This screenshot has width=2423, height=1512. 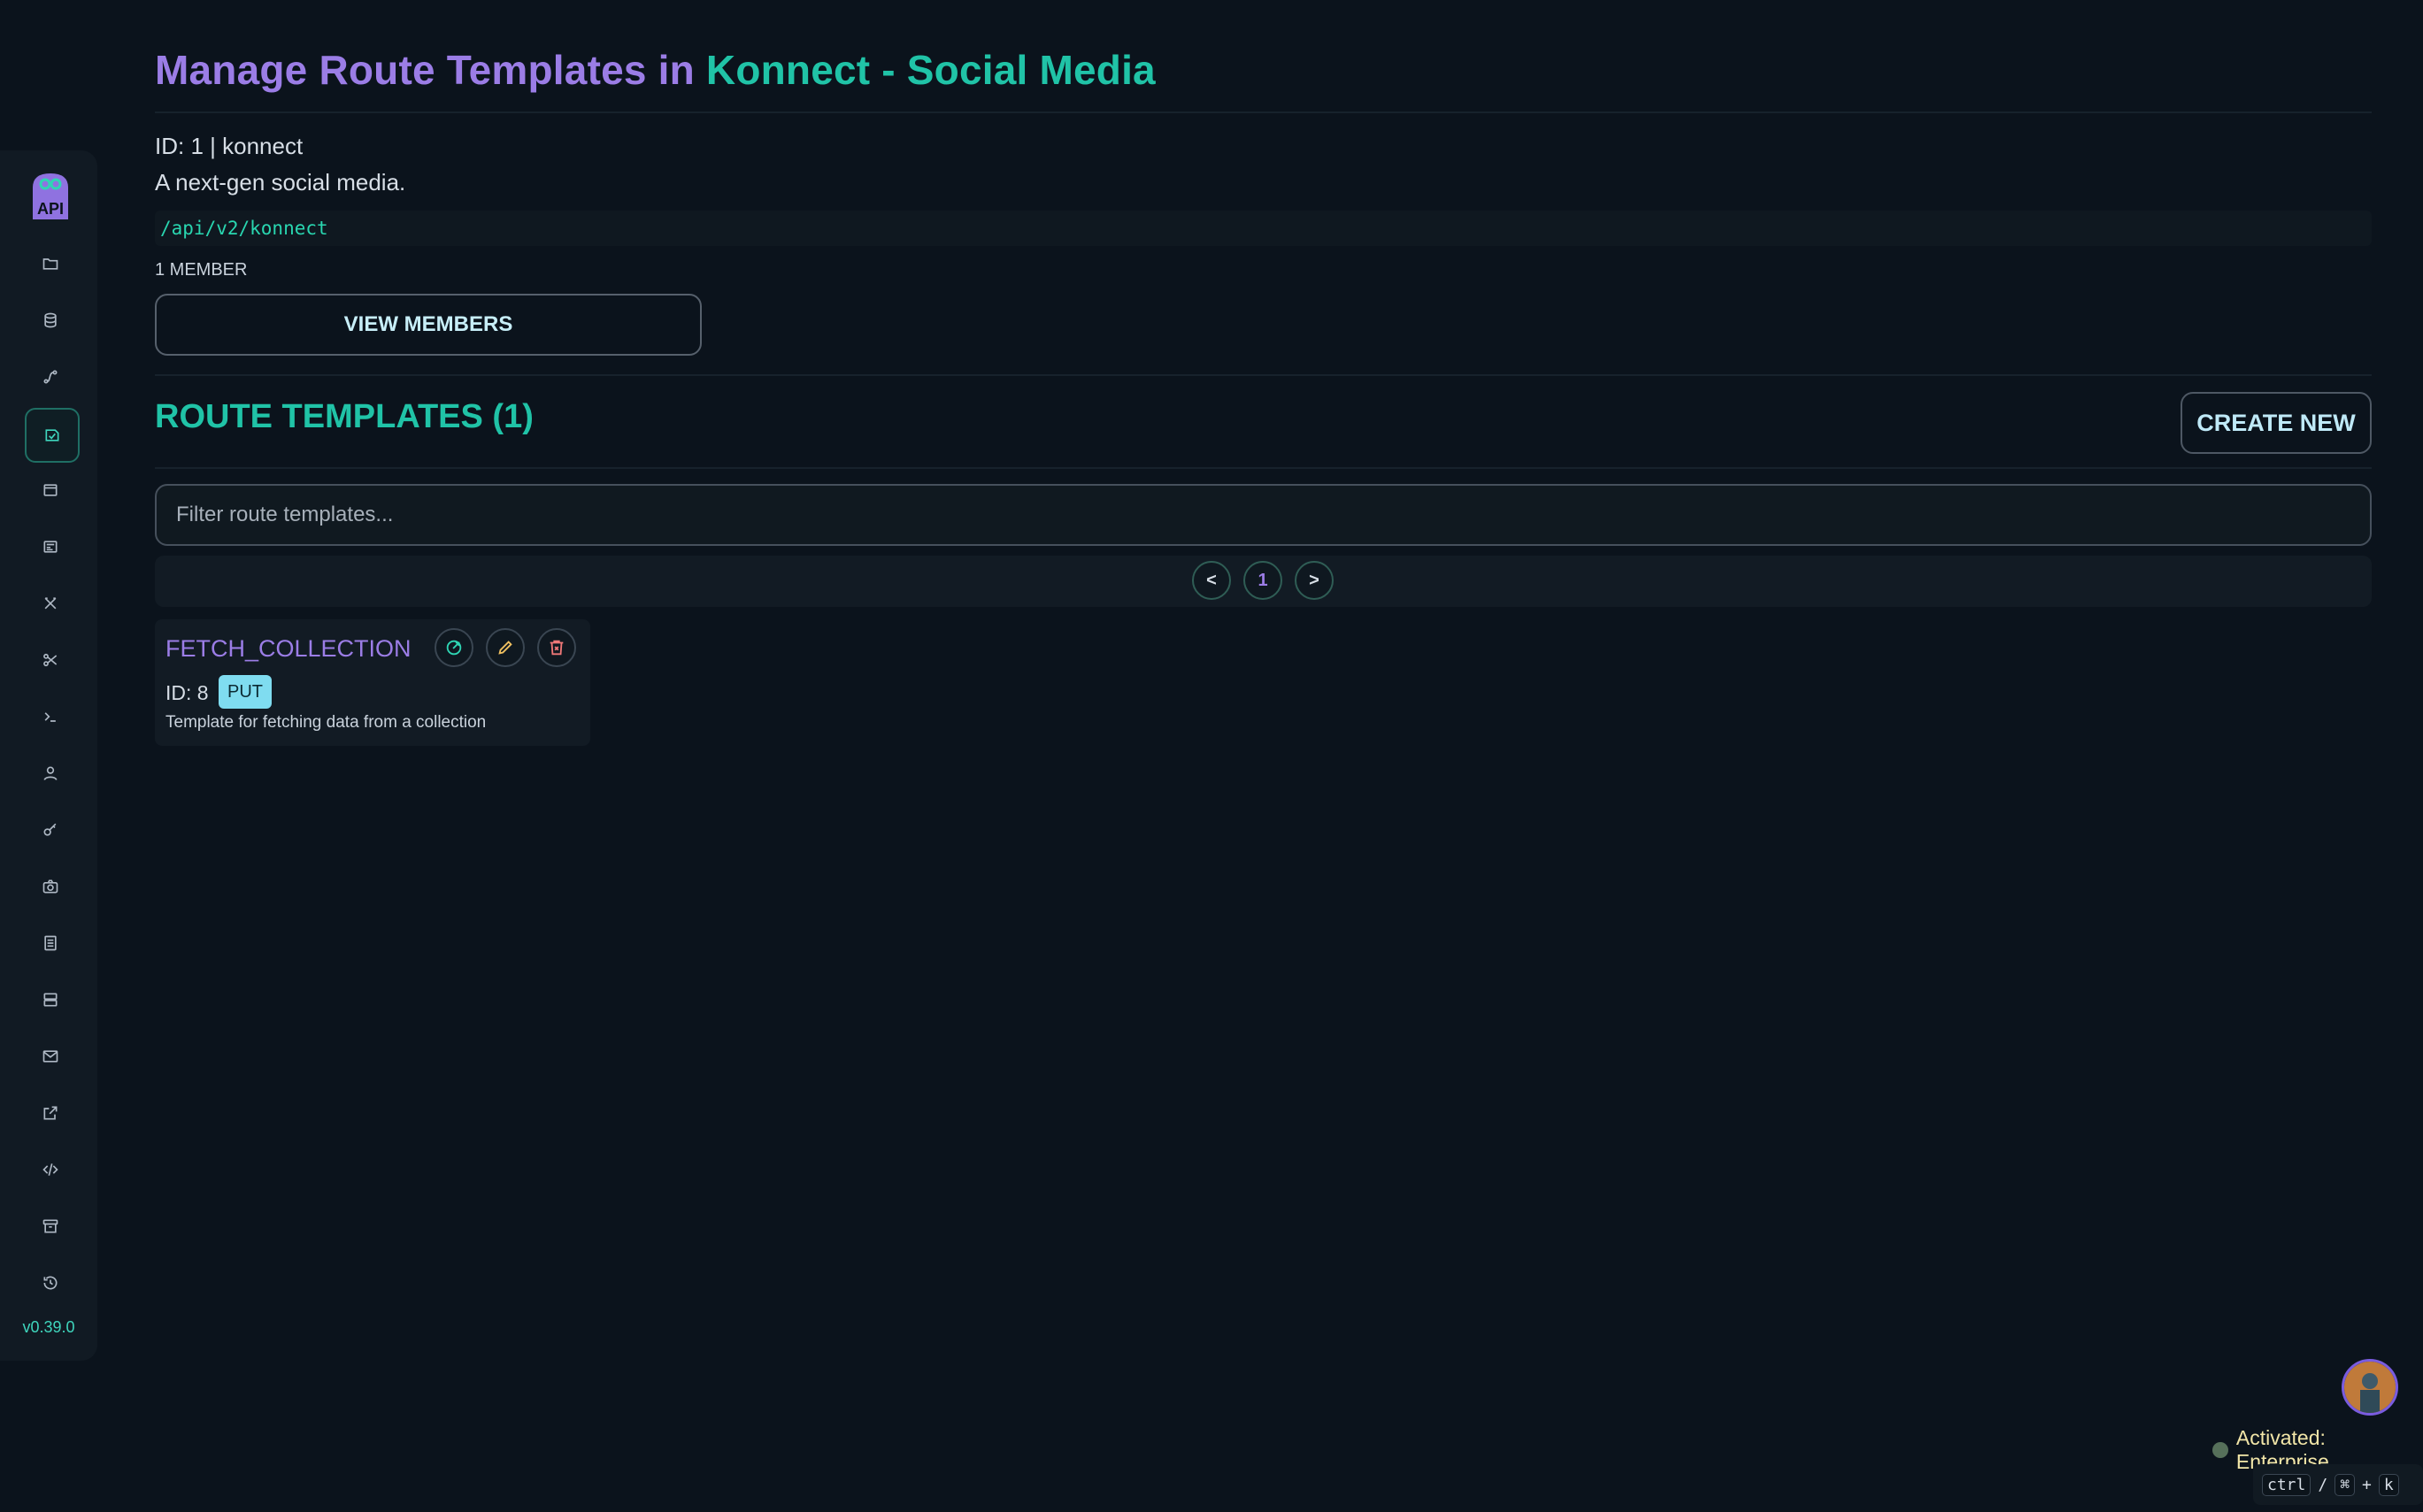 I want to click on camera-icon, so click(x=50, y=886).